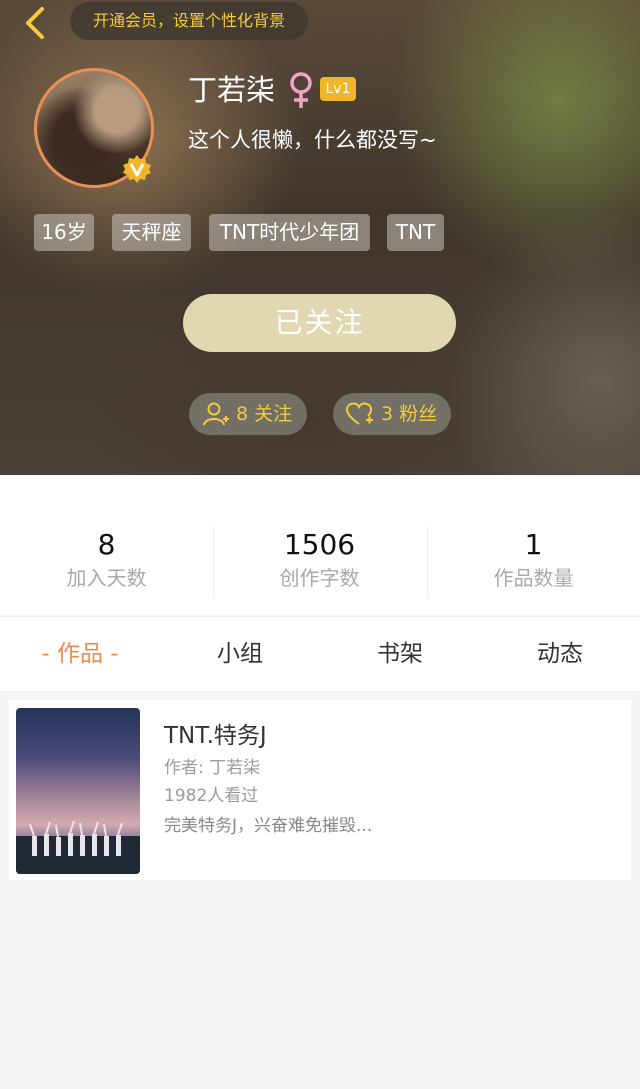 The image size is (640, 1089). I want to click on back-button, so click(36, 23).